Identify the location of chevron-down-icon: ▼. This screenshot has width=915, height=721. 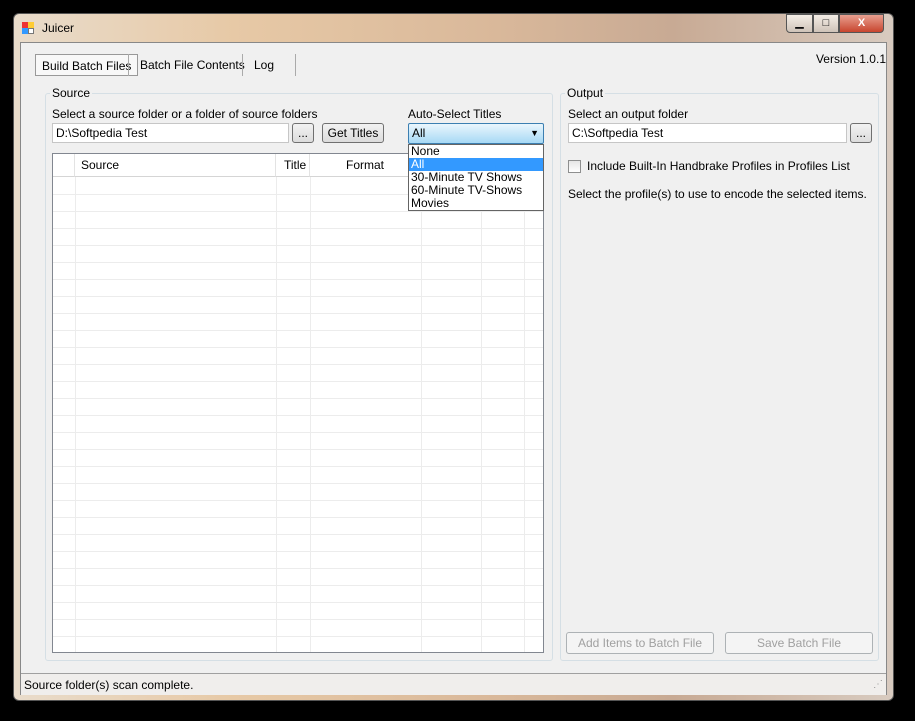
(534, 133).